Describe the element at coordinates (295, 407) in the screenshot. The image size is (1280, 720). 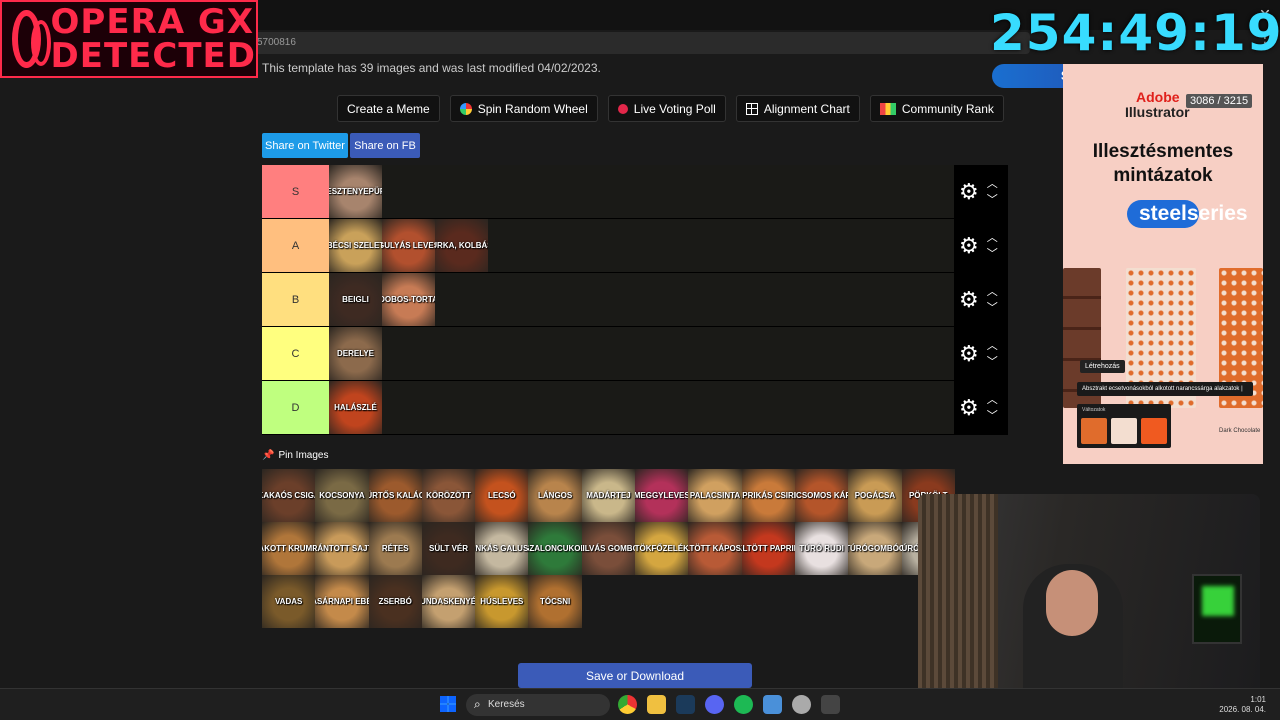
I see `tier-label: D` at that location.